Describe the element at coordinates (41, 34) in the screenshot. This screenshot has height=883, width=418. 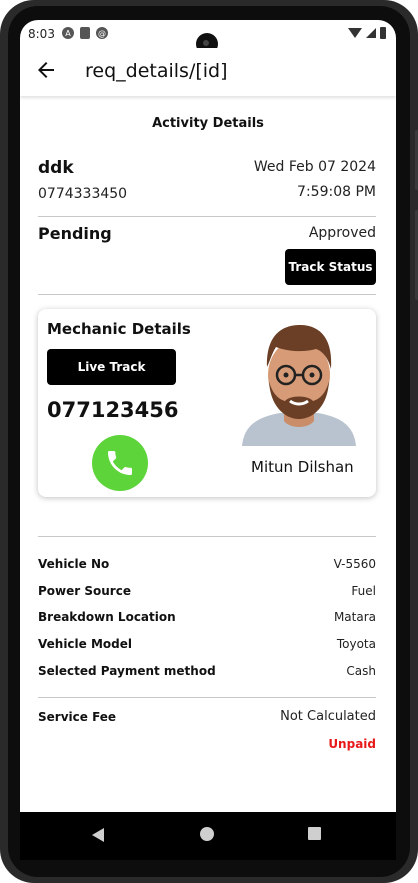
I see `status-time: 8:03` at that location.